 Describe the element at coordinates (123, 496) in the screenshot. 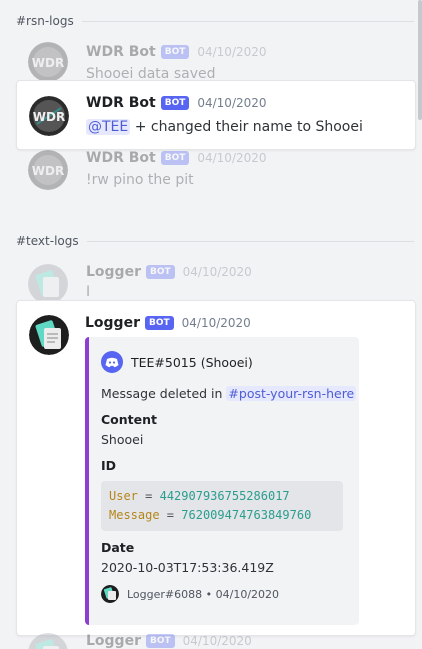

I see `code-key-user: User` at that location.